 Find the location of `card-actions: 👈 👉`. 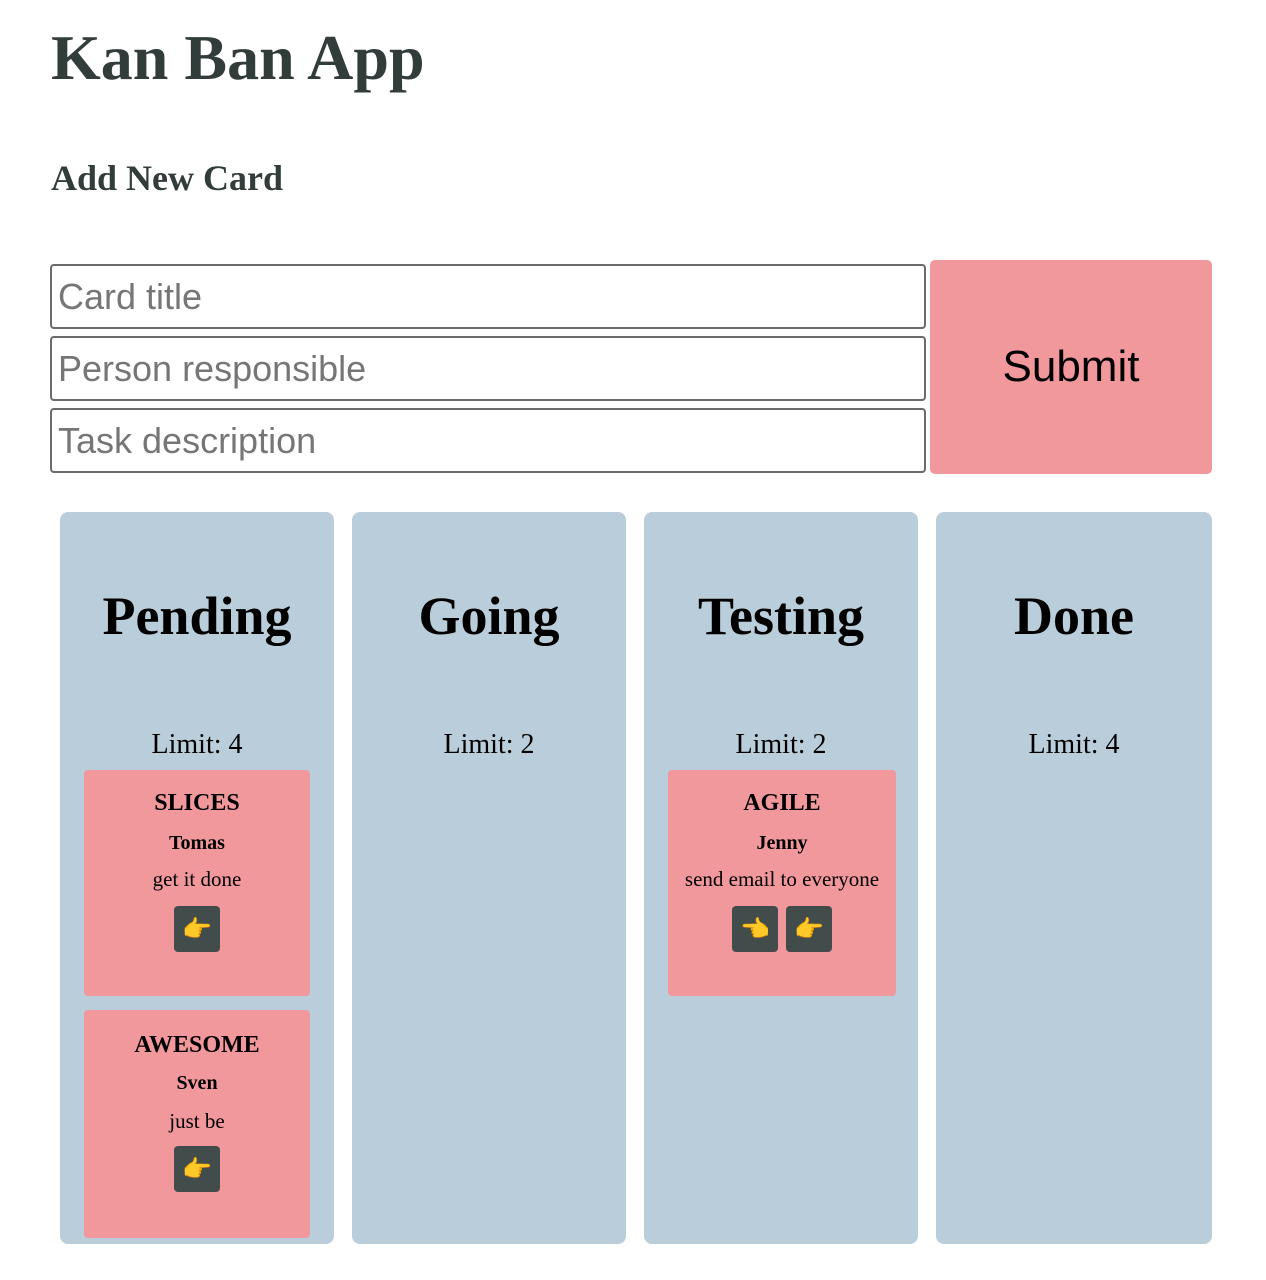

card-actions: 👈 👉 is located at coordinates (782, 929).